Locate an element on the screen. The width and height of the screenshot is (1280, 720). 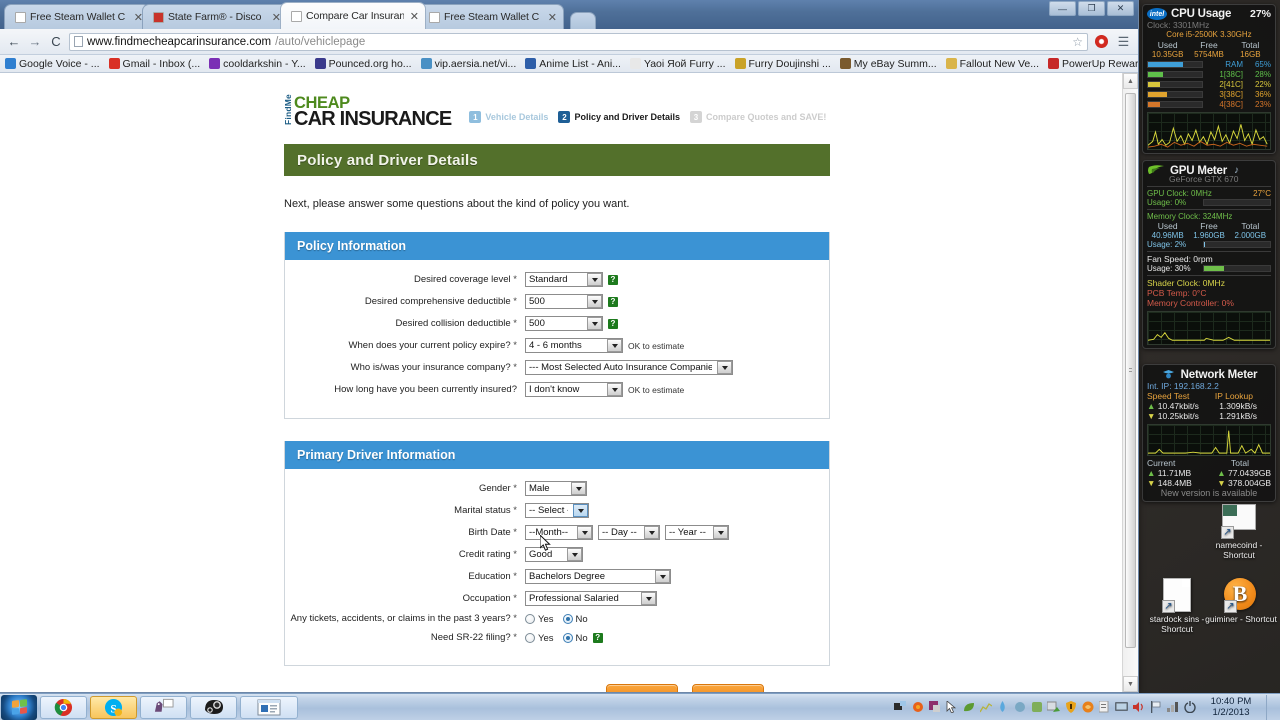
select-birth-day: -- Day -- is located at coordinates (629, 532).